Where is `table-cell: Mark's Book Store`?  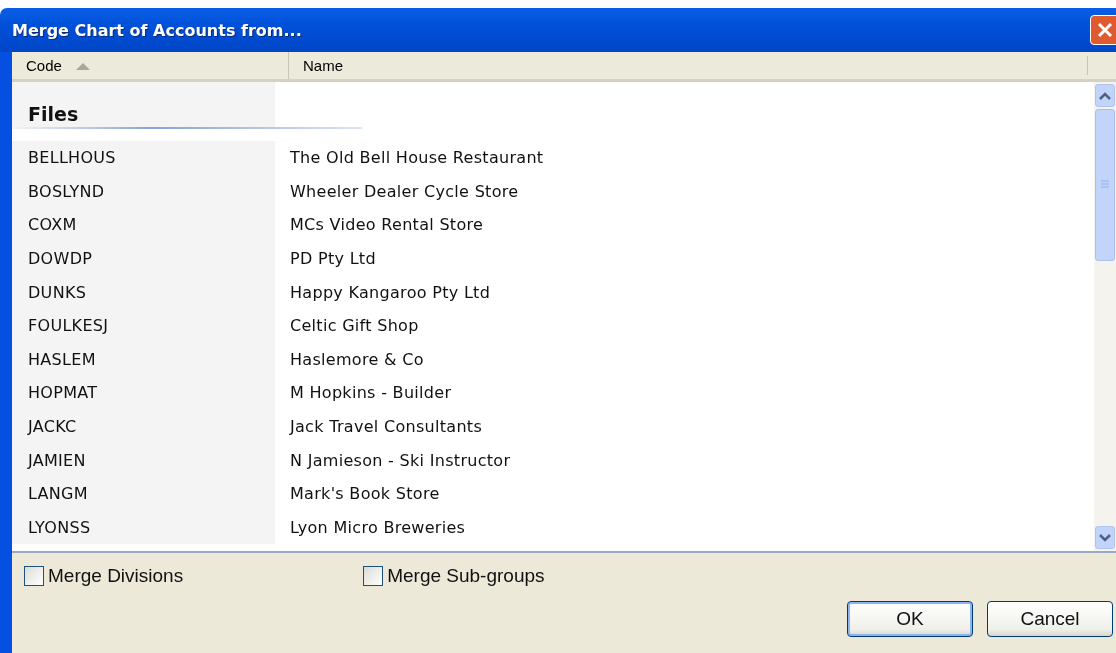 table-cell: Mark's Book Store is located at coordinates (365, 494).